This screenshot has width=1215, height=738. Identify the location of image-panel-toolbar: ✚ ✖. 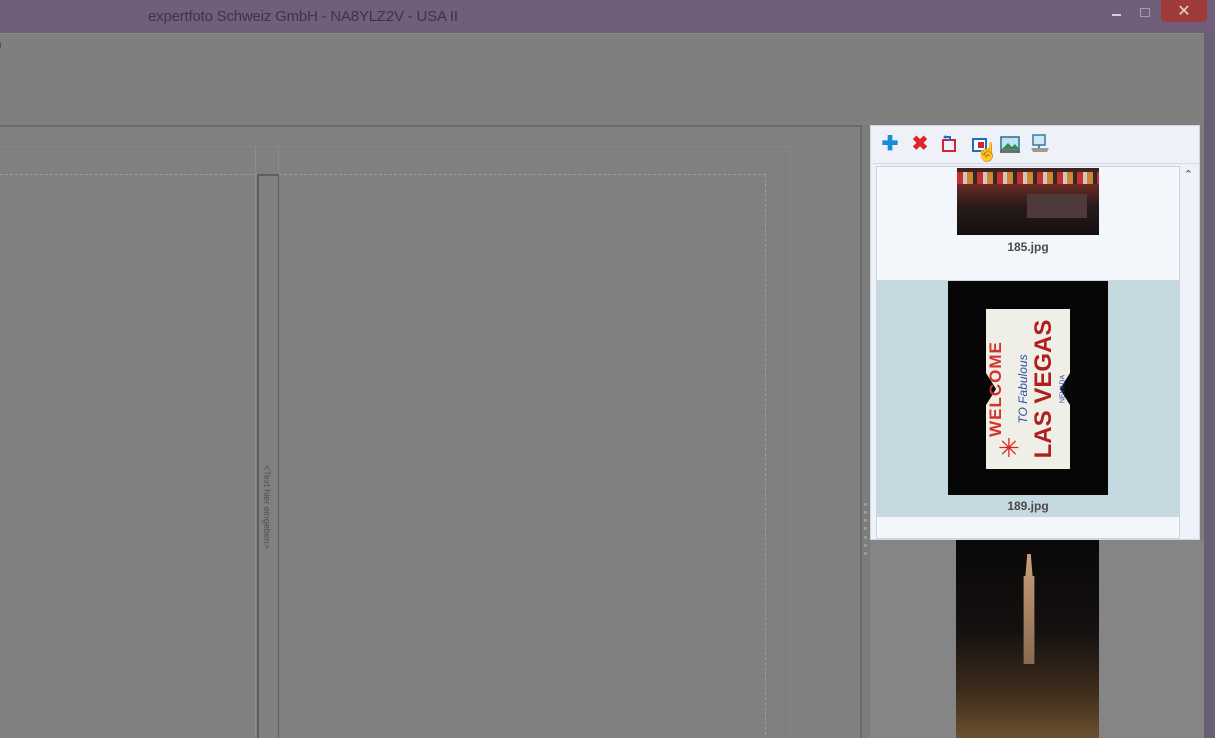
(1035, 145).